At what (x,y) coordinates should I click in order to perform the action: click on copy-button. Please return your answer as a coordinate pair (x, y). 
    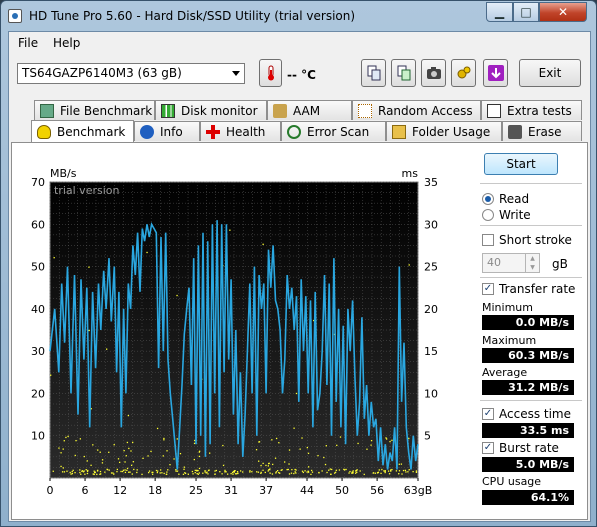
    Looking at the image, I should click on (373, 73).